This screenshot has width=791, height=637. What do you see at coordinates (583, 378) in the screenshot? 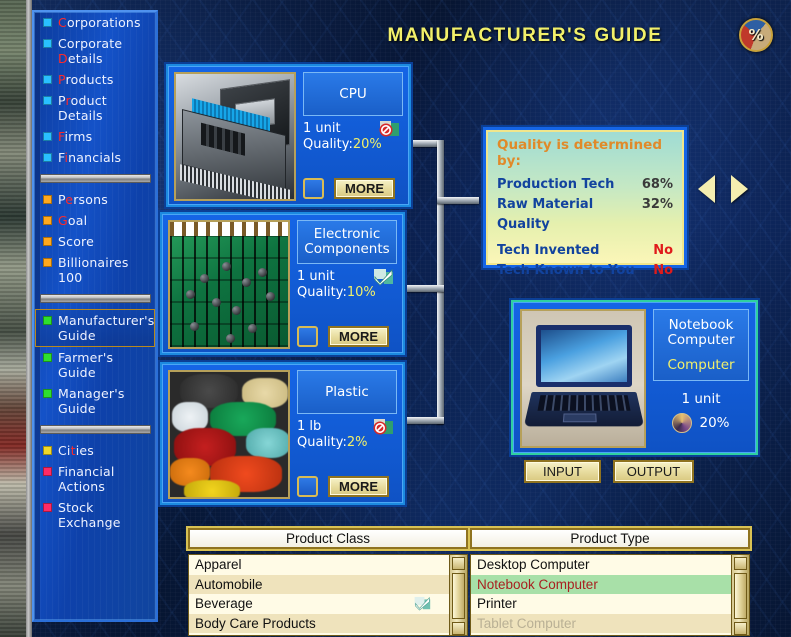
I see `laptop-photo` at bounding box center [583, 378].